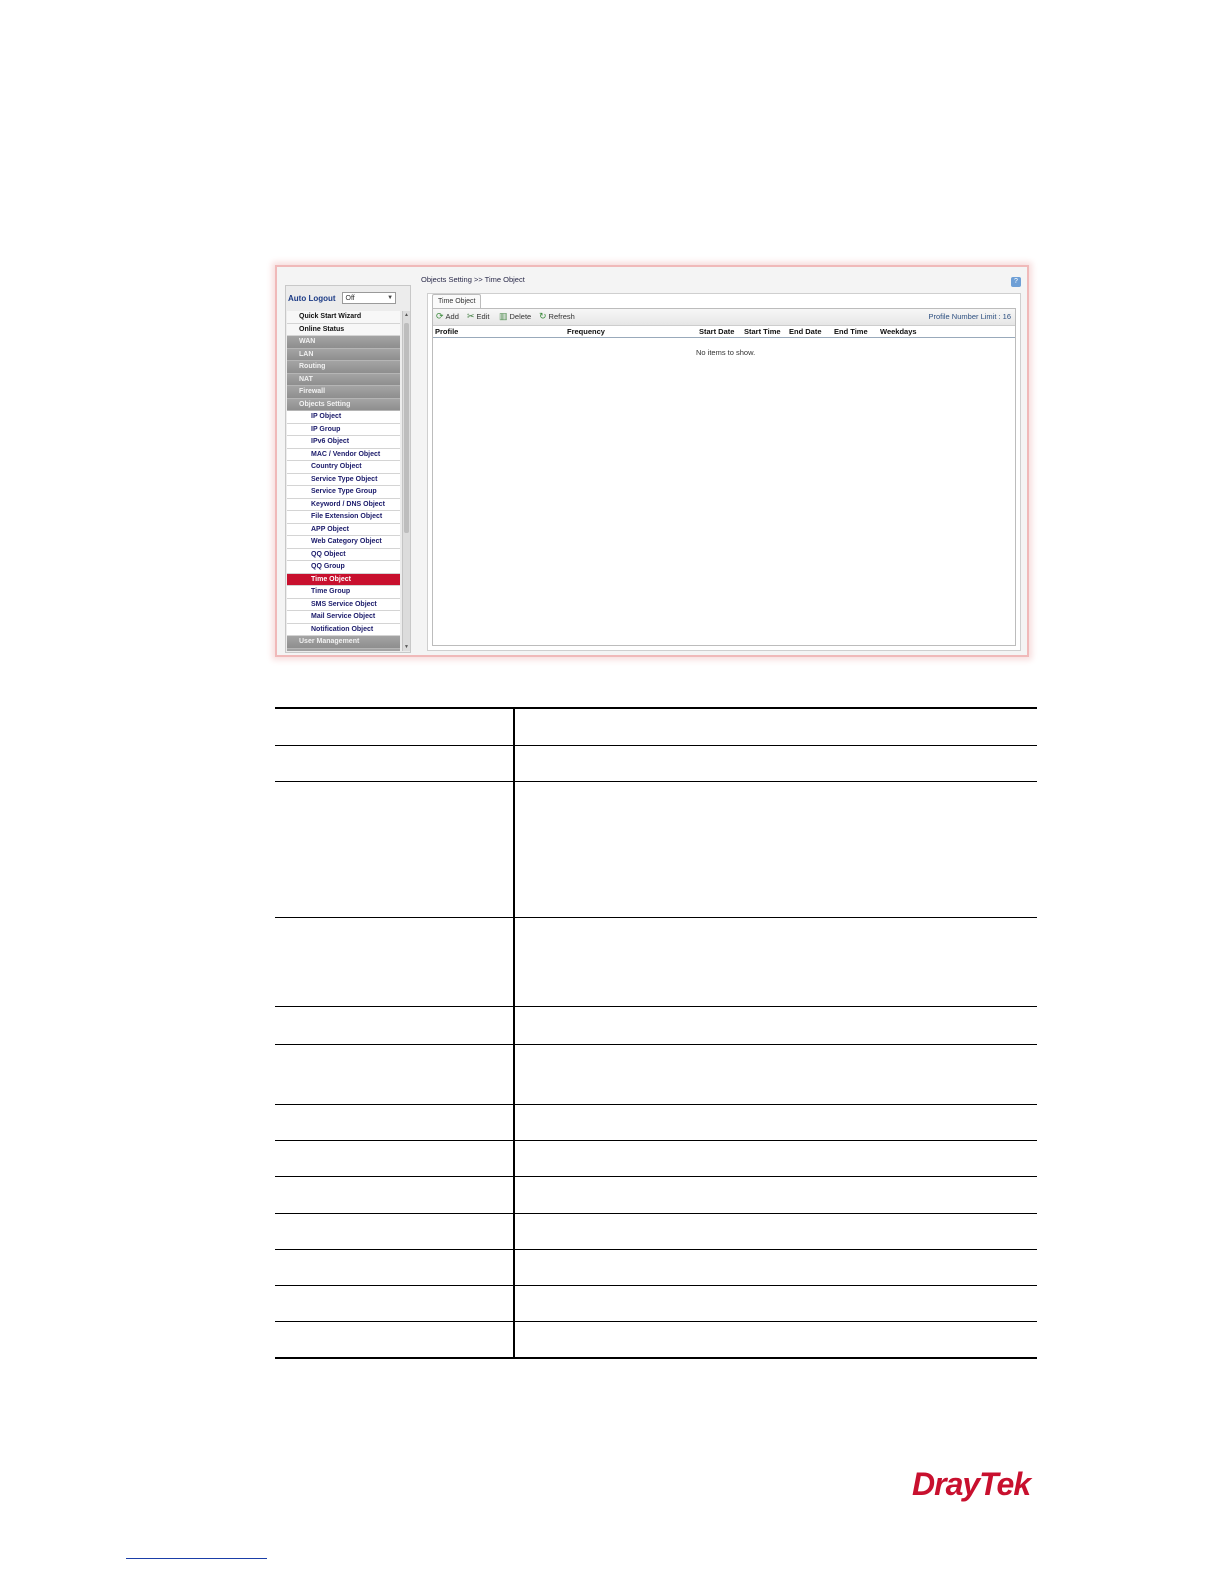 The width and height of the screenshot is (1224, 1584). I want to click on auto-logout-row: Auto Logout Off ▼, so click(342, 298).